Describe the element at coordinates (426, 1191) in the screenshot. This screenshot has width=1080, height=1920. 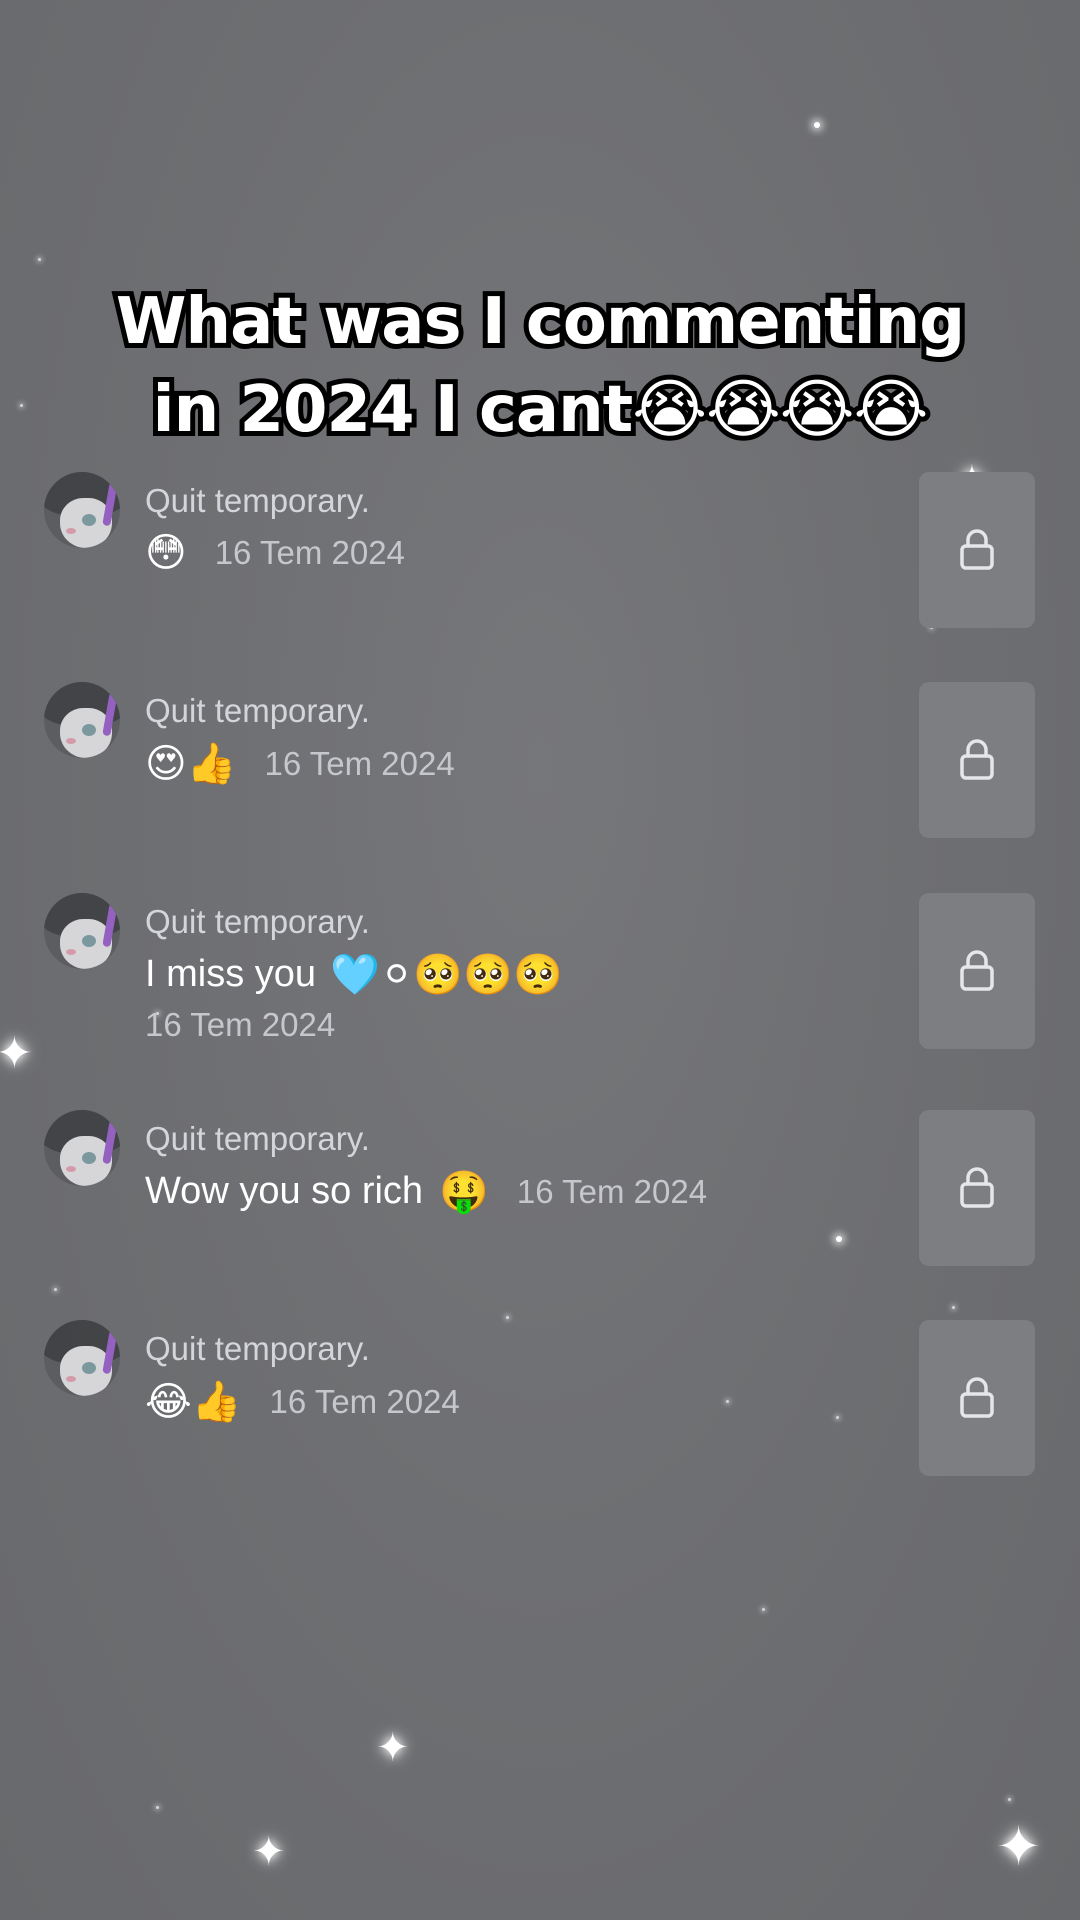
I see `comment-body: Wow you so rich 🤑 16 Tem 2024` at that location.